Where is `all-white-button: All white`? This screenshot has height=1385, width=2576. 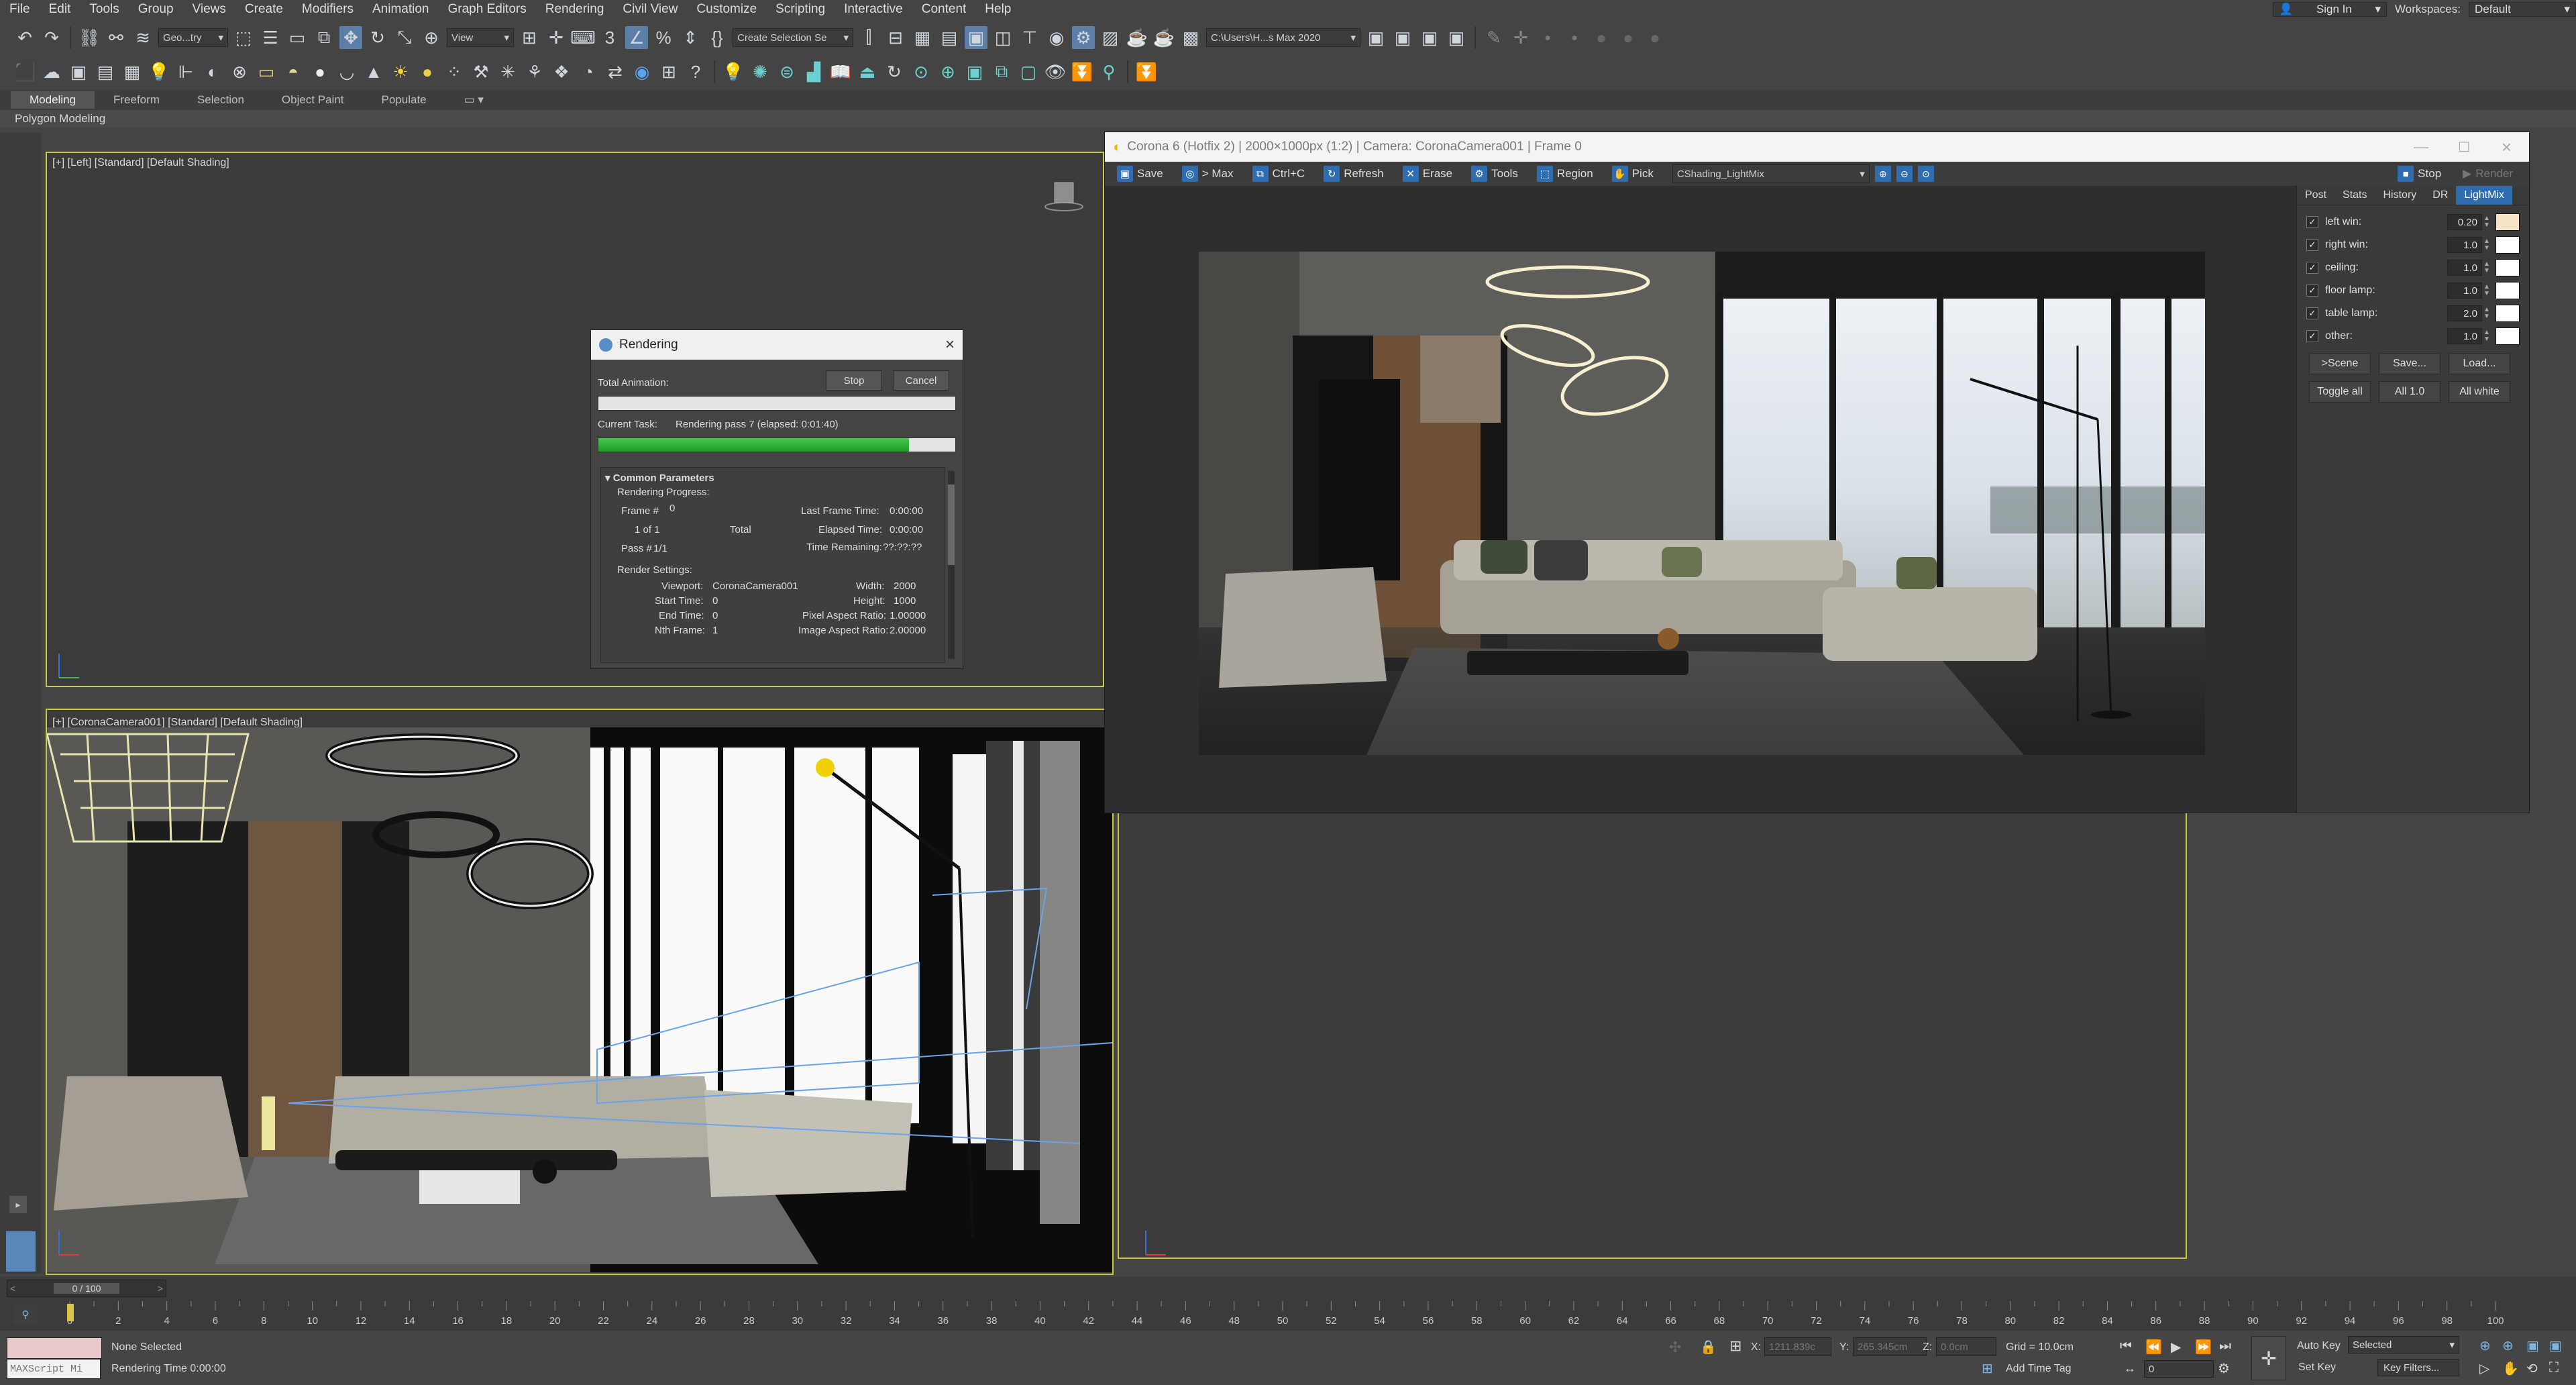 all-white-button: All white is located at coordinates (2479, 392).